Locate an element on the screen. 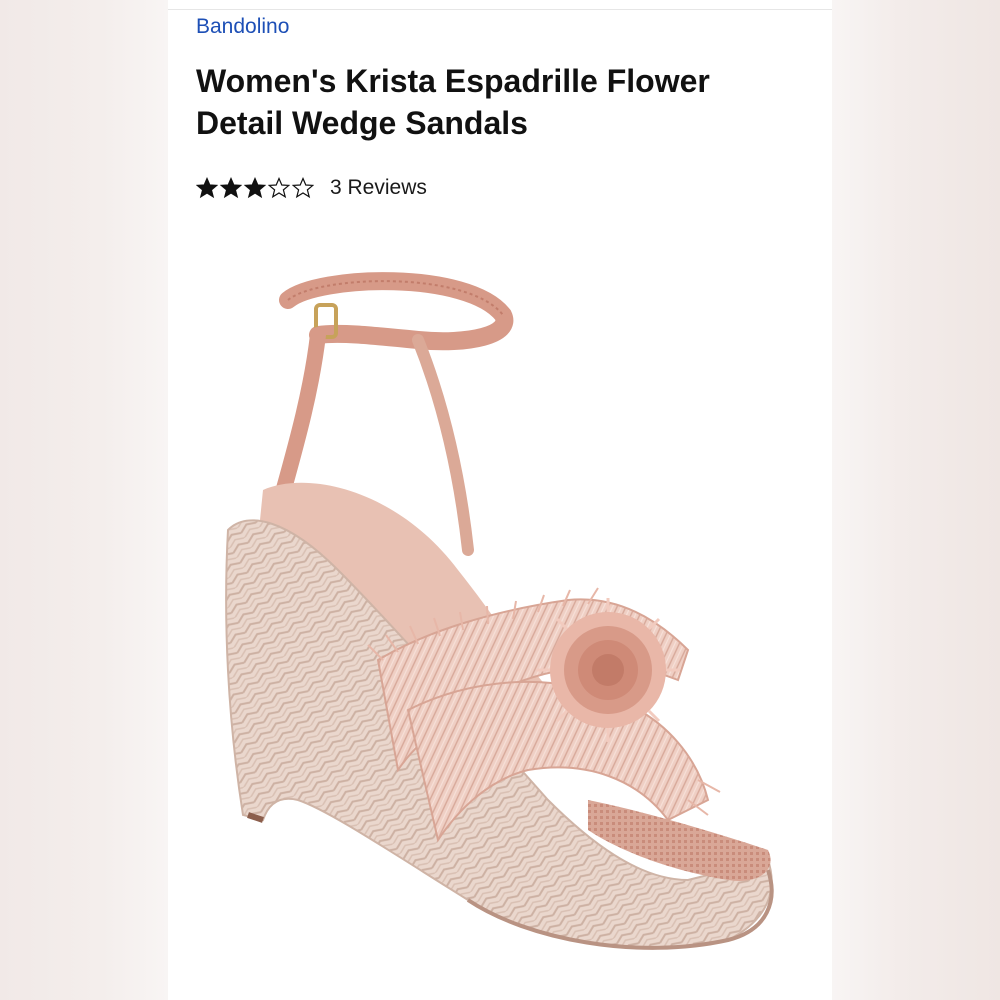 Image resolution: width=1000 pixels, height=1000 pixels. rating-summary: 3 Reviews is located at coordinates (311, 188).